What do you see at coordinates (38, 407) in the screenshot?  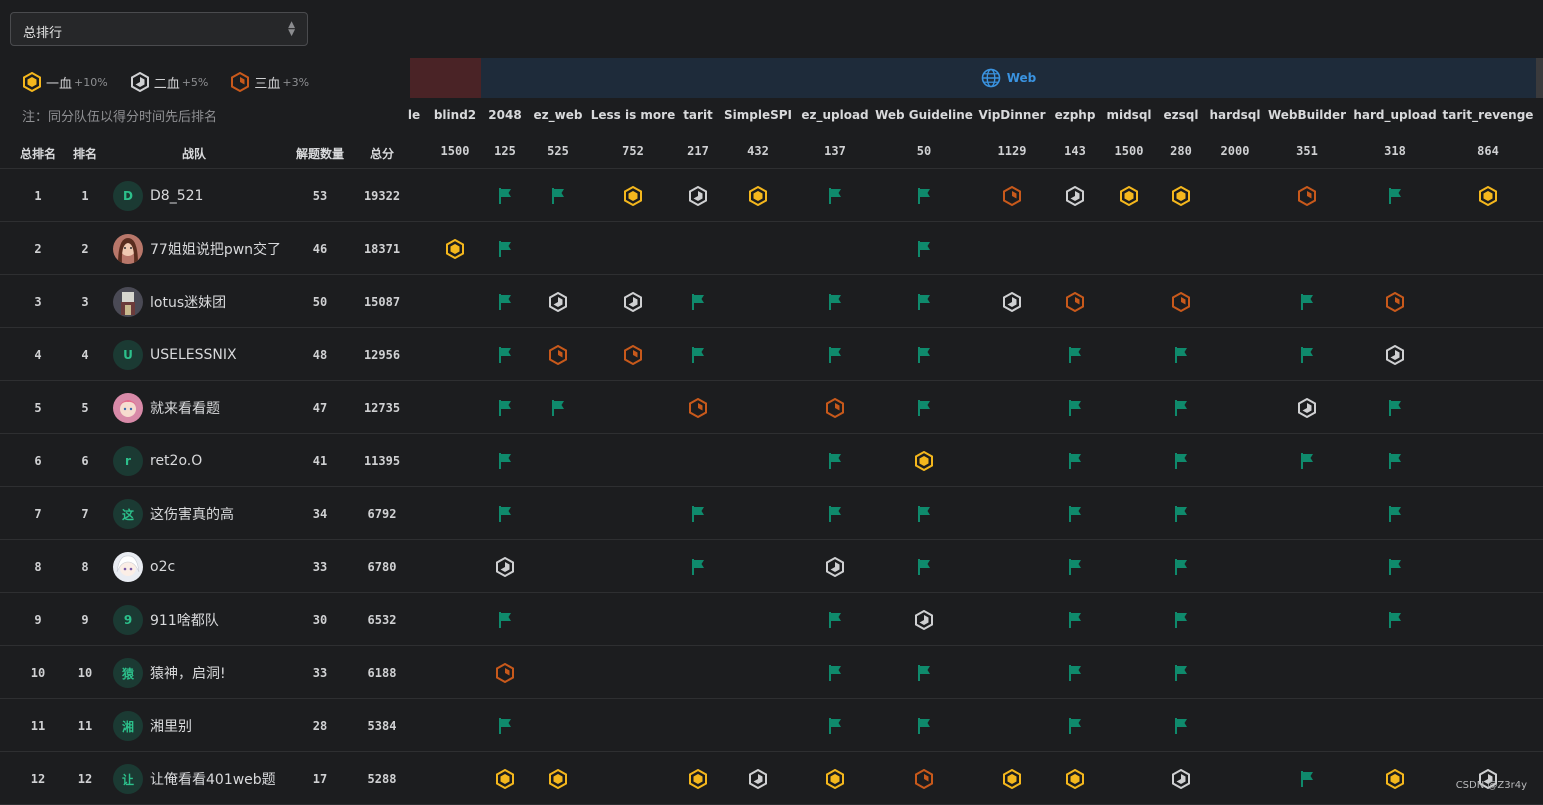 I see `overall-rank-cell: 5` at bounding box center [38, 407].